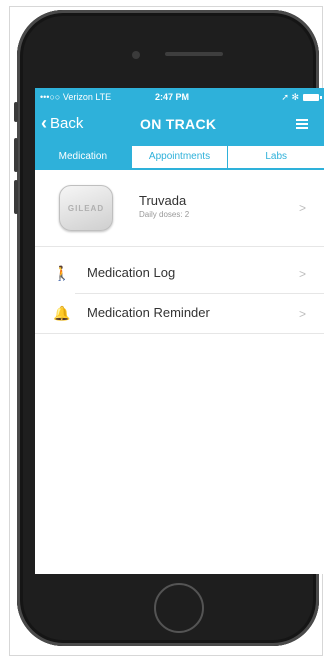  Describe the element at coordinates (16, 112) in the screenshot. I see `mute-switch` at that location.